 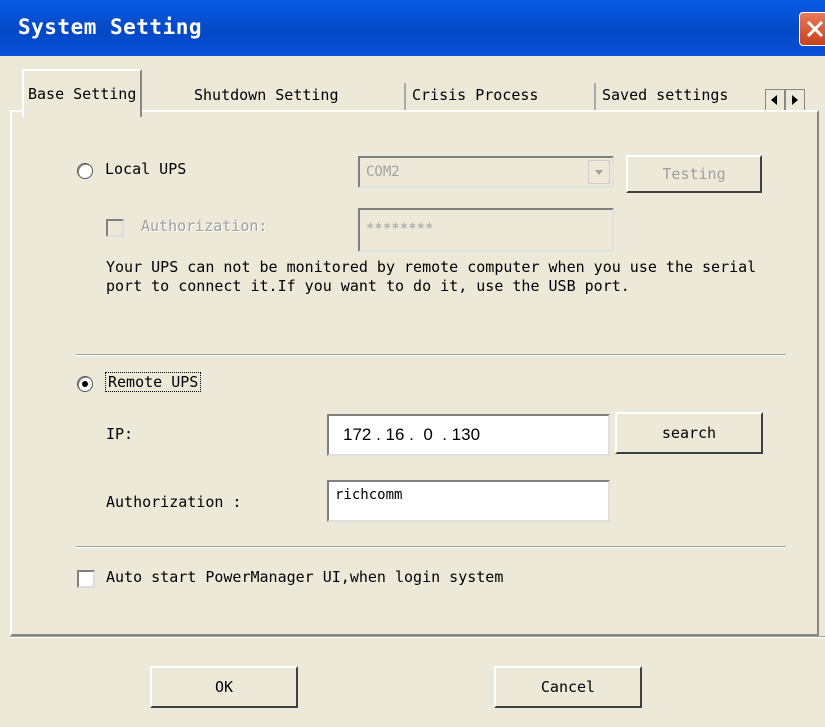 What do you see at coordinates (82, 93) in the screenshot?
I see `tab-base-setting: Base Setting` at bounding box center [82, 93].